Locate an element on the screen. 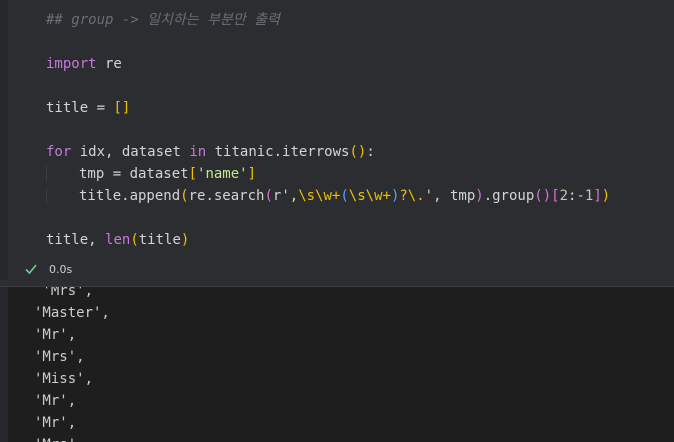  code-token: idx, dataset is located at coordinates (130, 152).